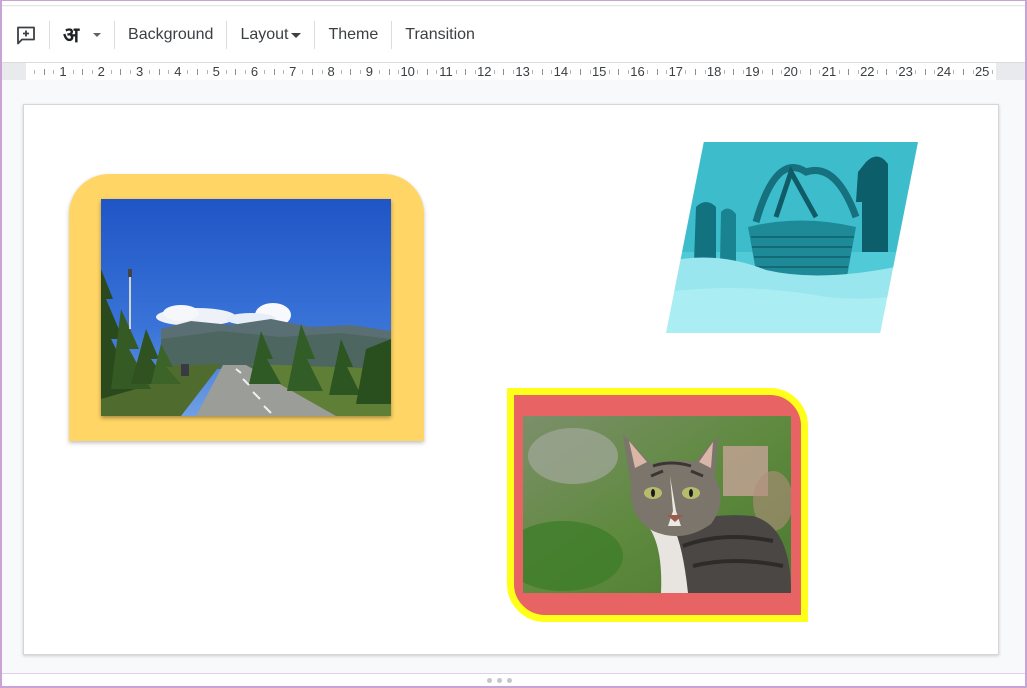 The width and height of the screenshot is (1027, 688). I want to click on road-landscape-image, so click(246, 307).